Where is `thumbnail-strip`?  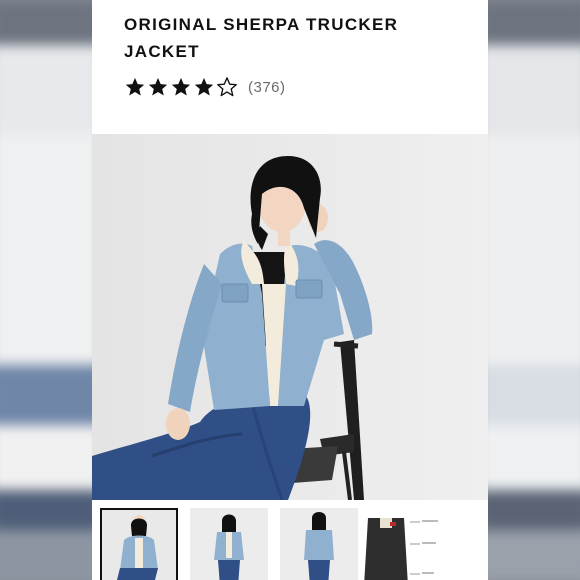
thumbnail-strip is located at coordinates (290, 540).